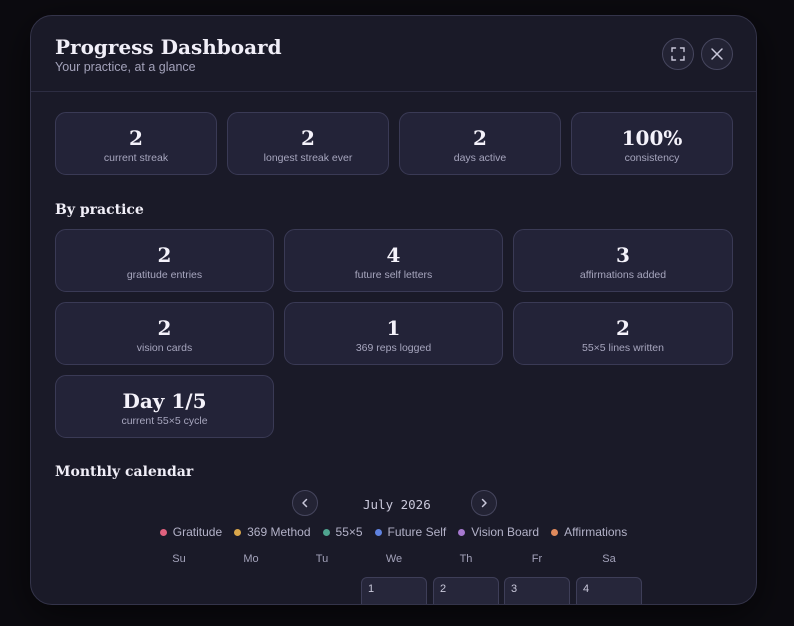 The height and width of the screenshot is (626, 794). I want to click on practice-card-55x5-cycle: Day 1/5 current 55×5 cycle, so click(164, 406).